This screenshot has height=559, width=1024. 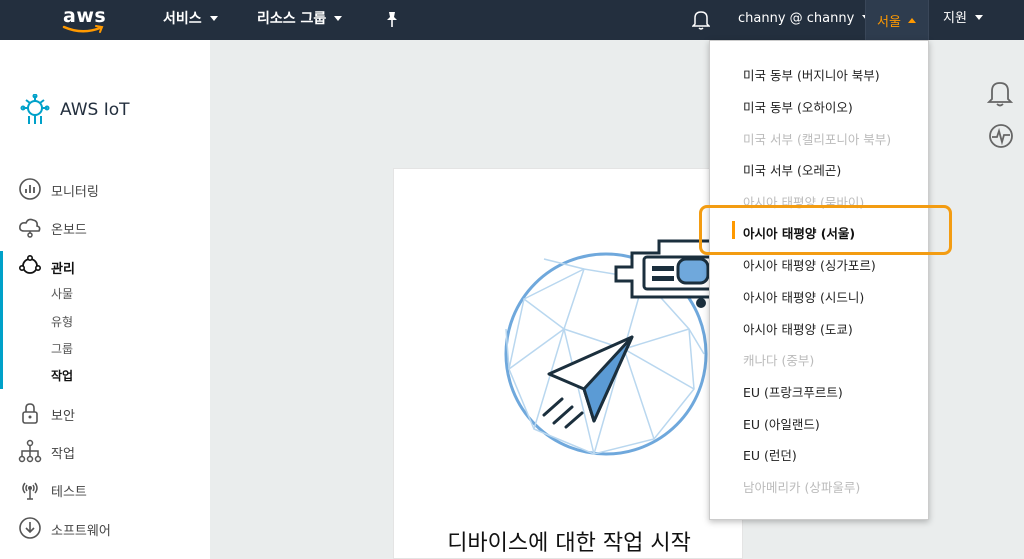 I want to click on region-option-disabled: 미국 서부 (캘리포니아 북부), so click(x=817, y=139).